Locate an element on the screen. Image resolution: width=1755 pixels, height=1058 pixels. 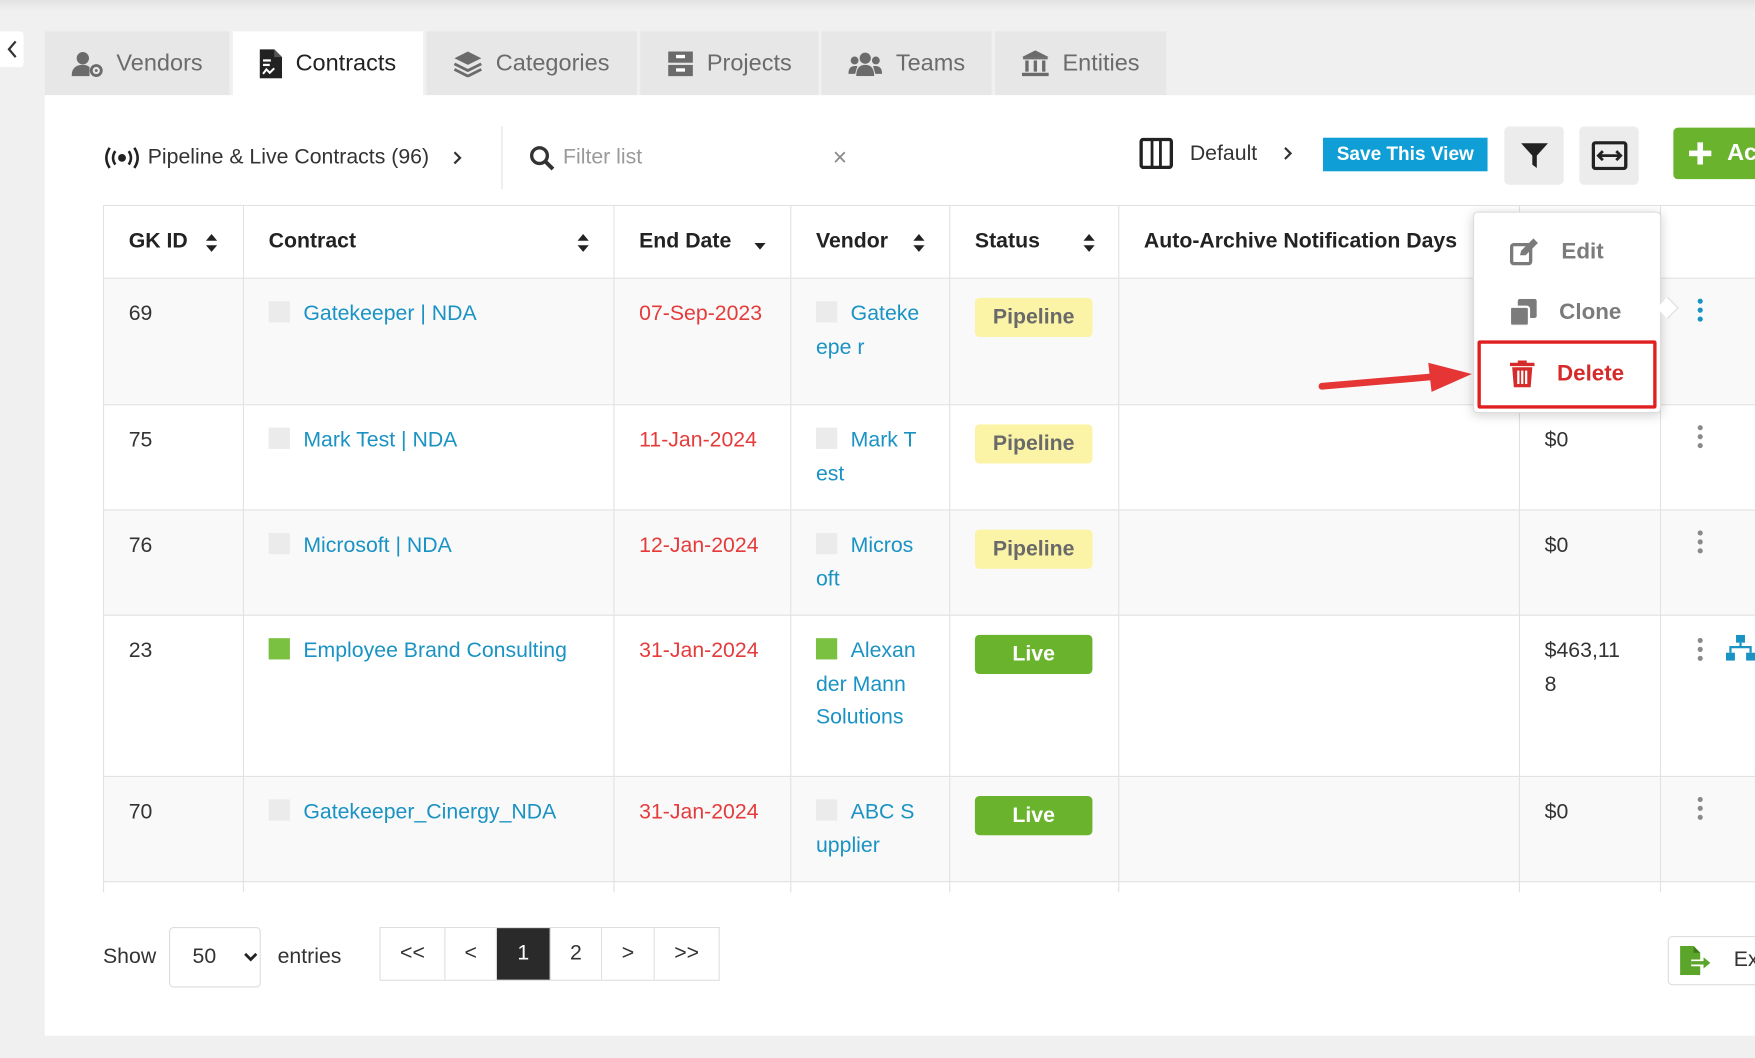
cell-gk-id: 23 is located at coordinates (173, 696).